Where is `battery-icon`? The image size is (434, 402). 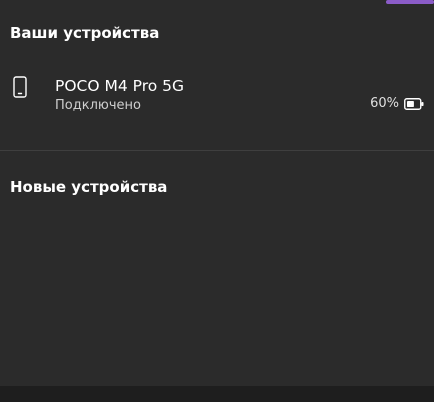
battery-icon is located at coordinates (414, 104).